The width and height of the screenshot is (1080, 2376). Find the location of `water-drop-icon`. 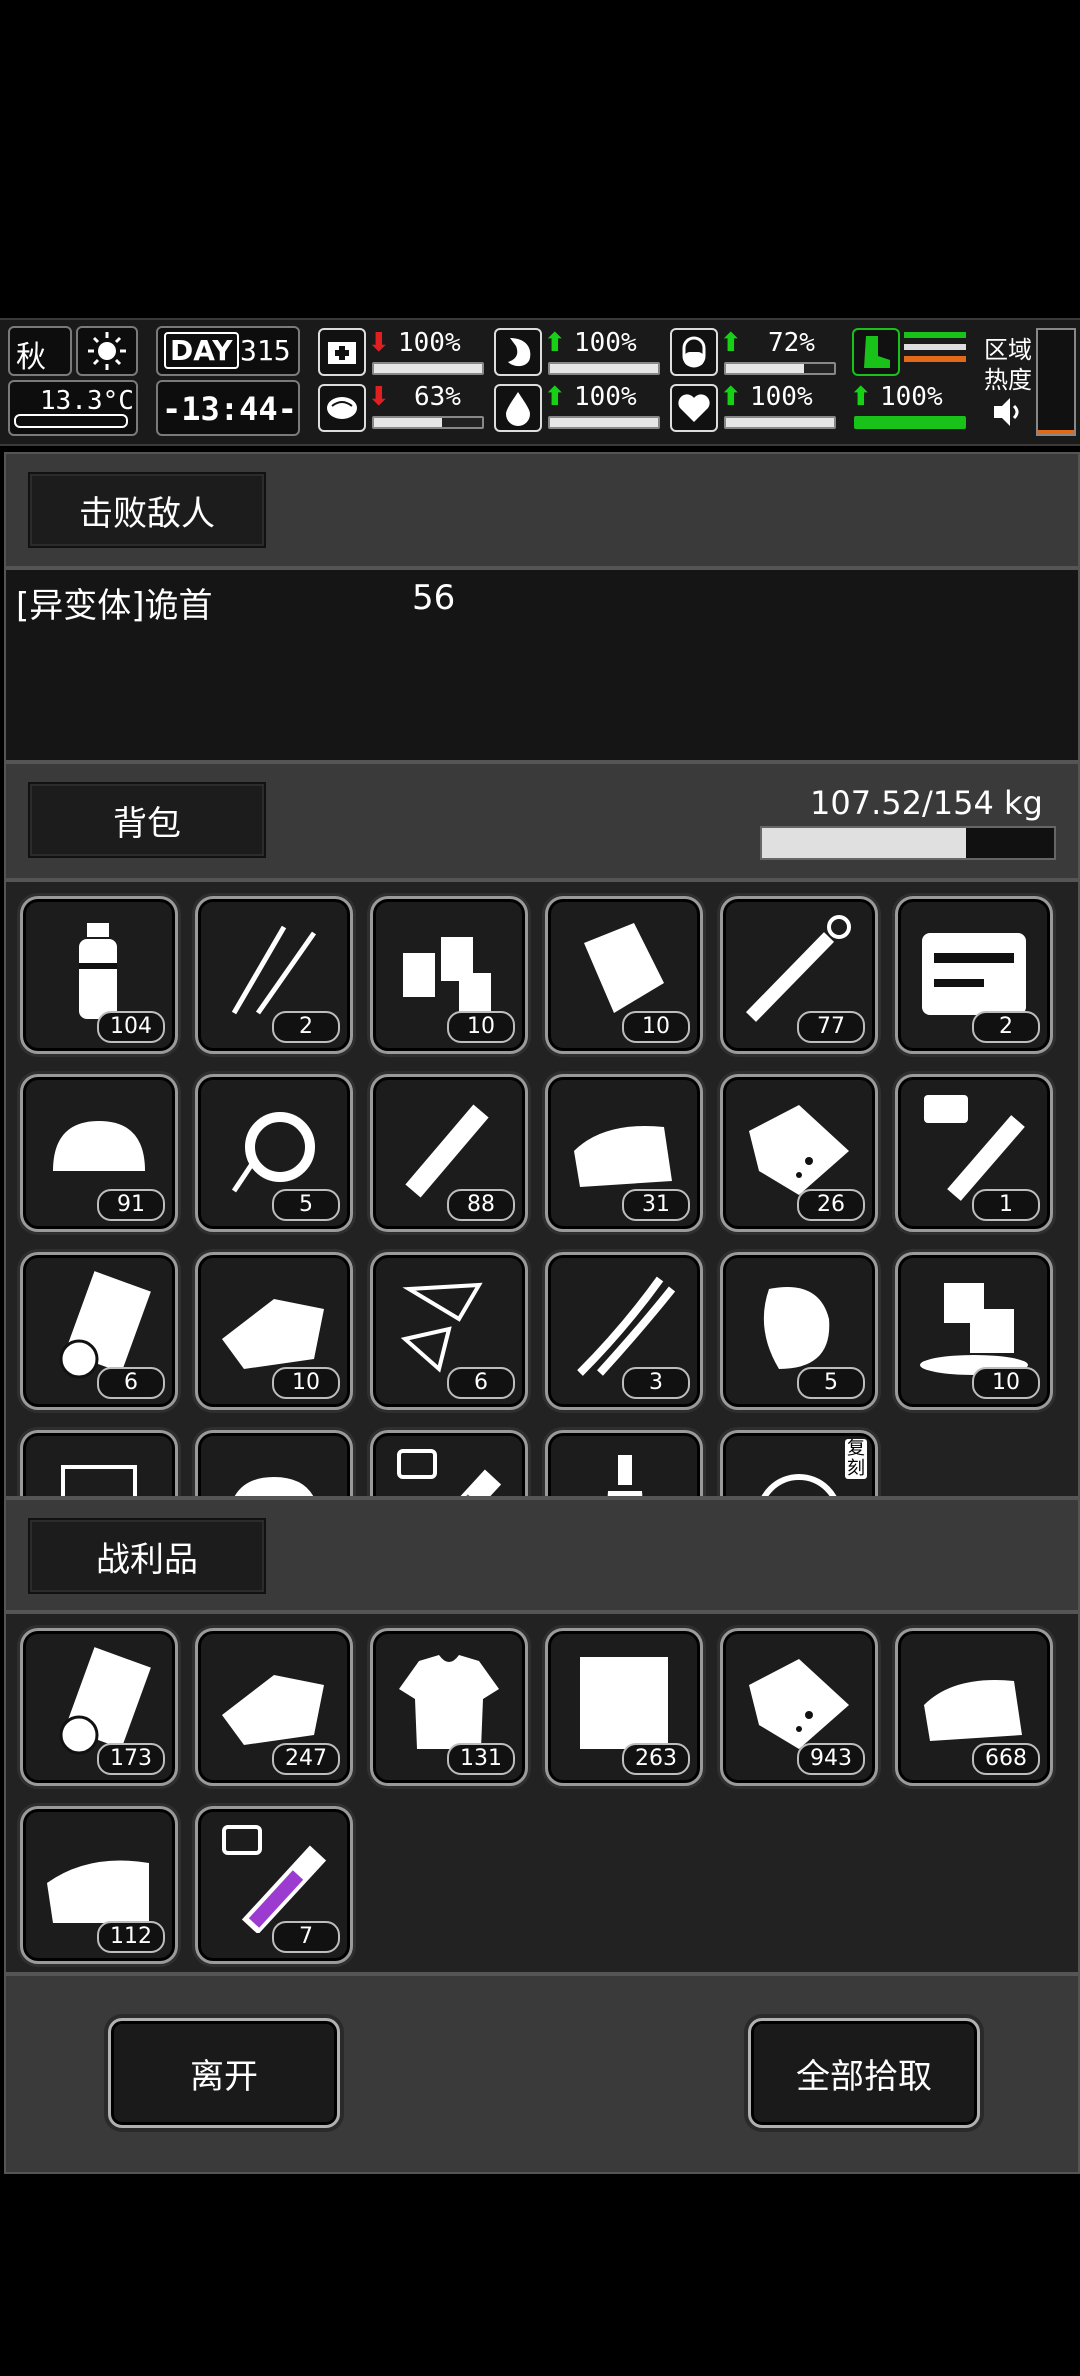

water-drop-icon is located at coordinates (518, 408).